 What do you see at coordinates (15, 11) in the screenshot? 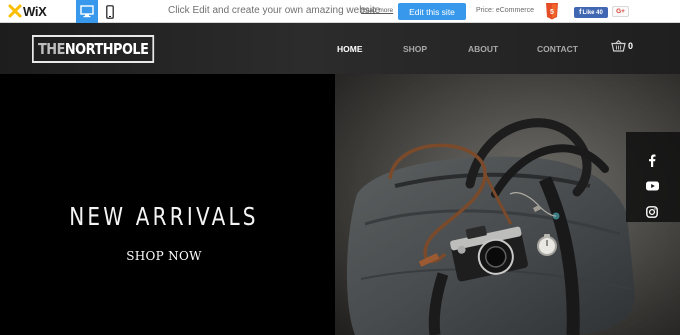
I see `wix-star-icon` at bounding box center [15, 11].